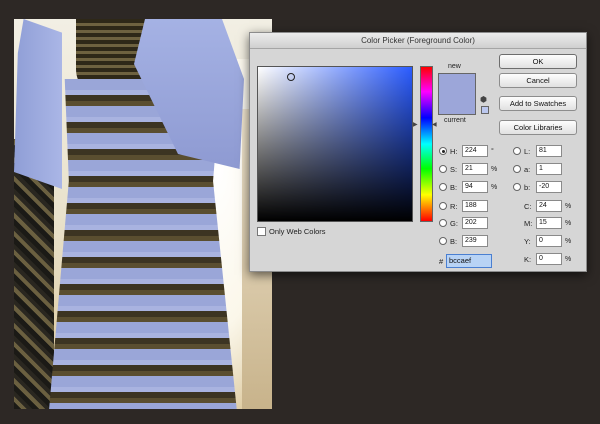 This screenshot has height=424, width=600. I want to click on saturation-radio, so click(443, 169).